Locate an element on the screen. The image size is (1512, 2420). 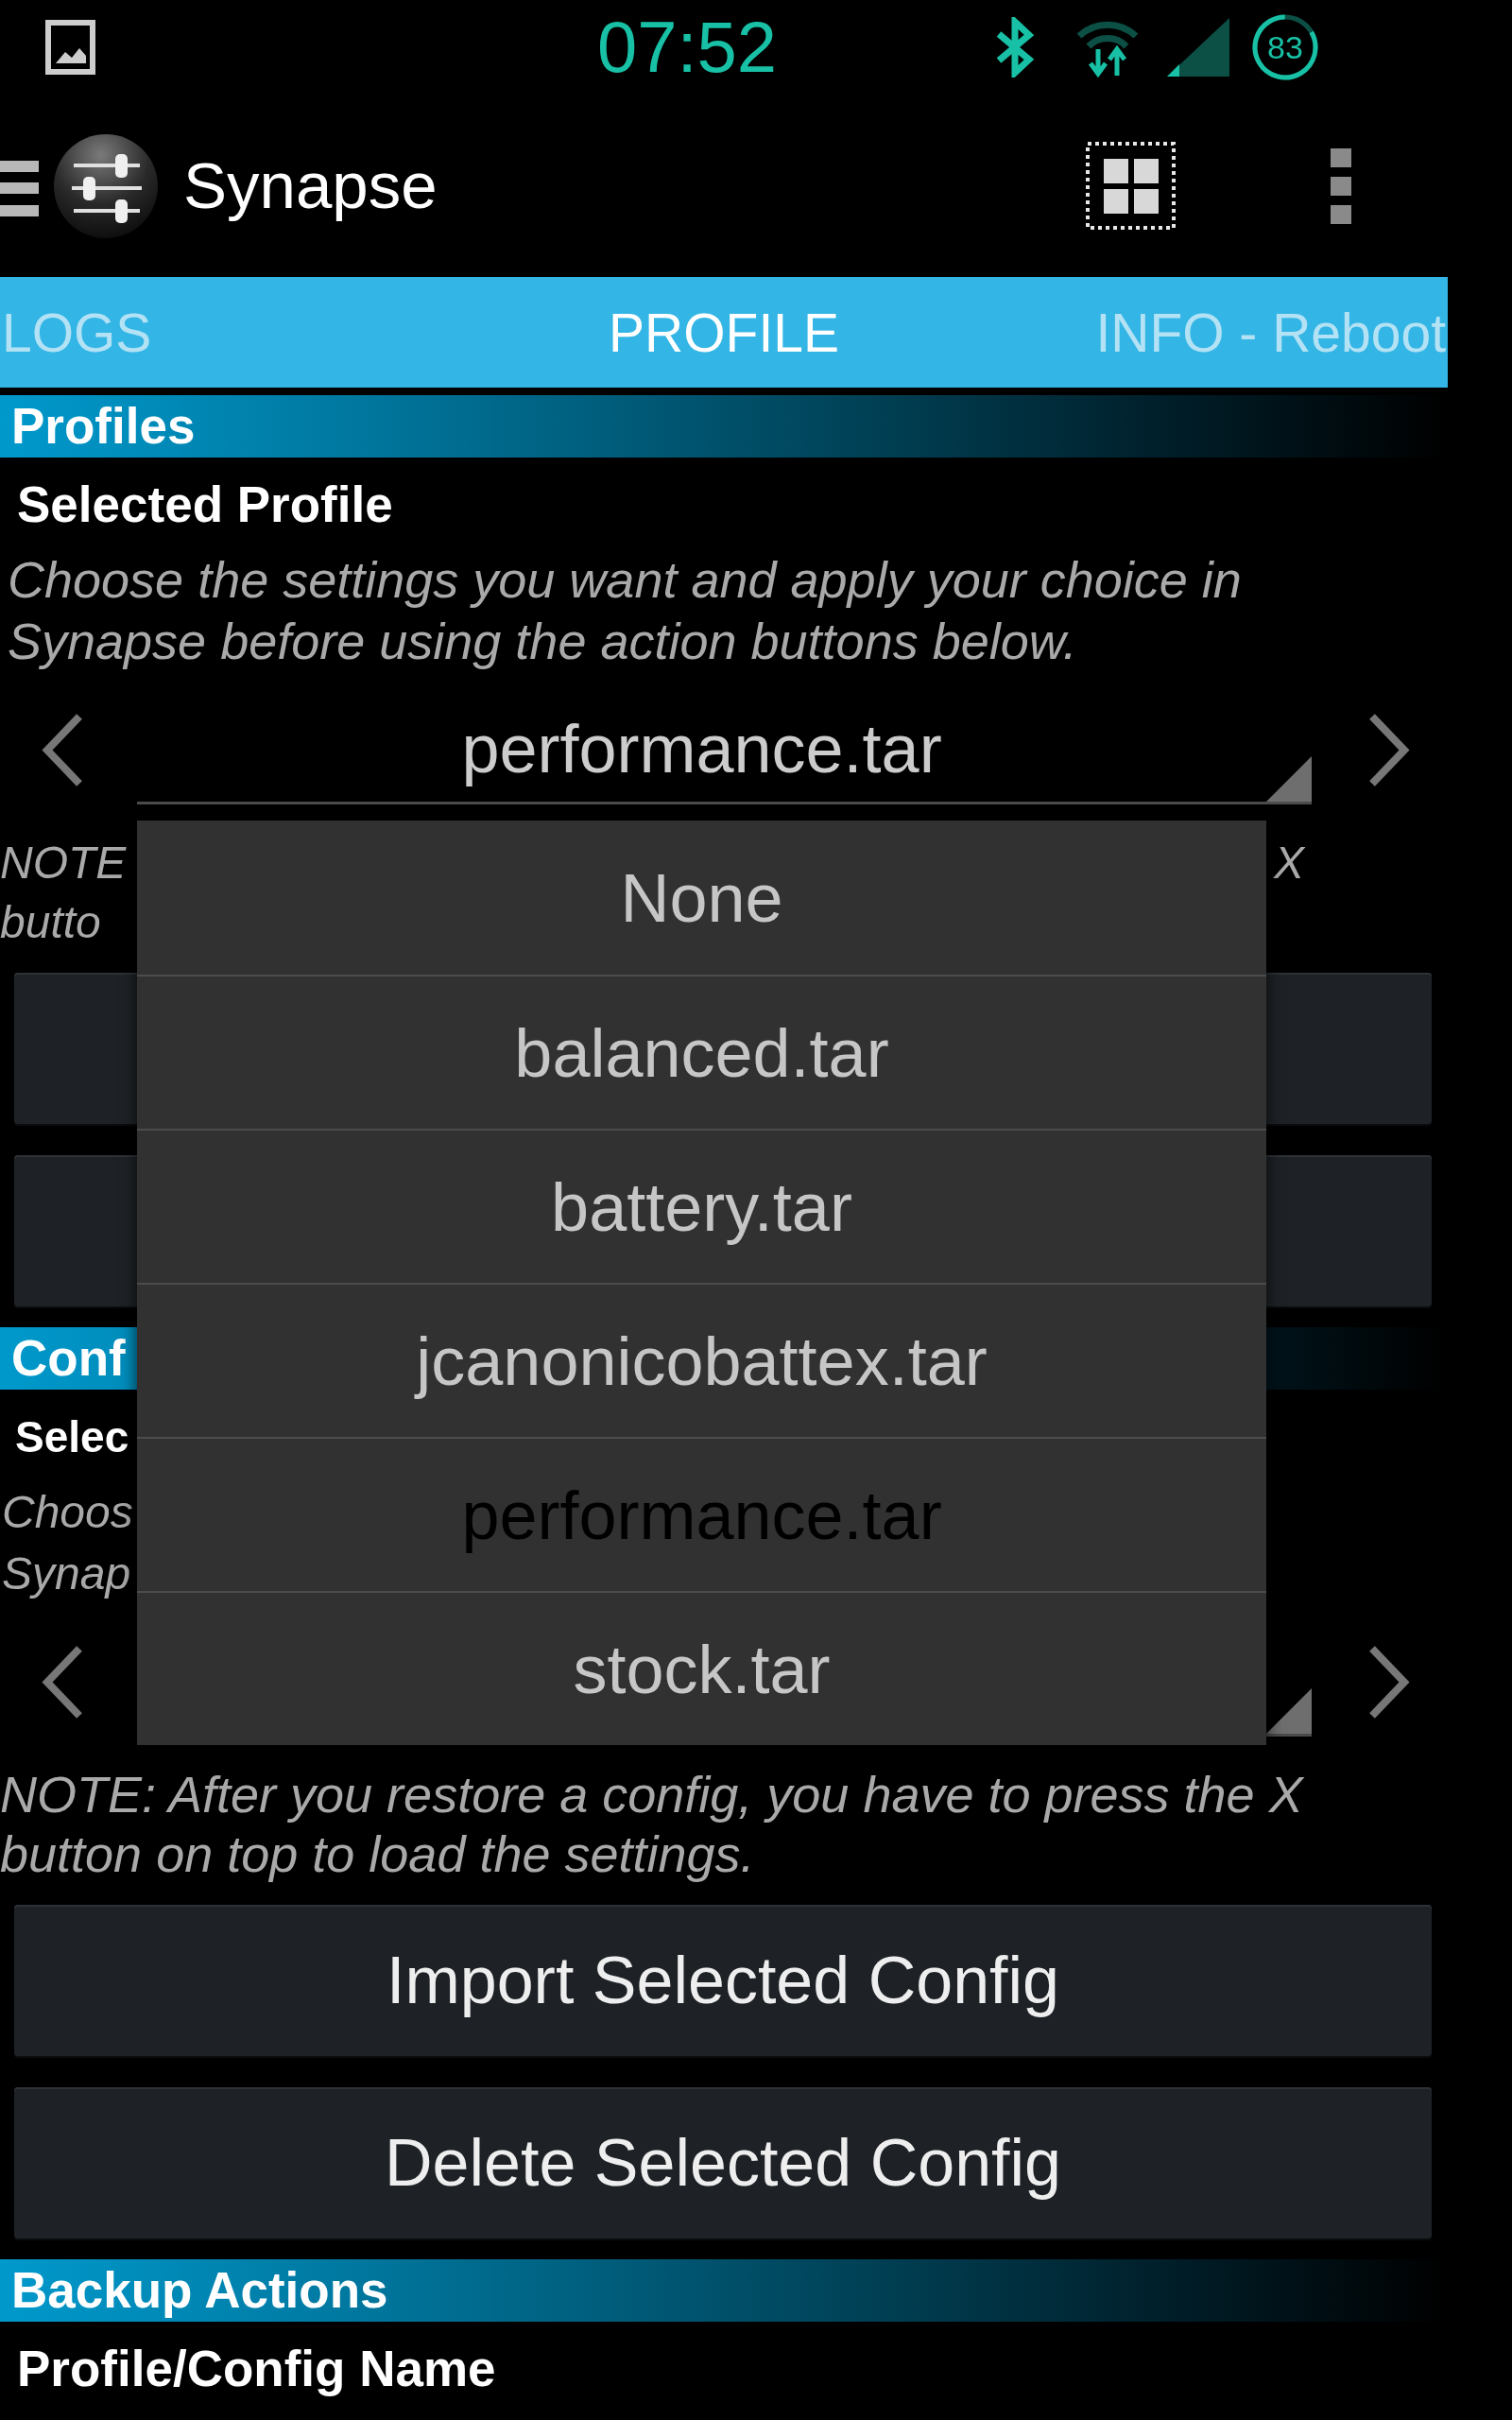
dropdown-option: stock.tar is located at coordinates (701, 1668).